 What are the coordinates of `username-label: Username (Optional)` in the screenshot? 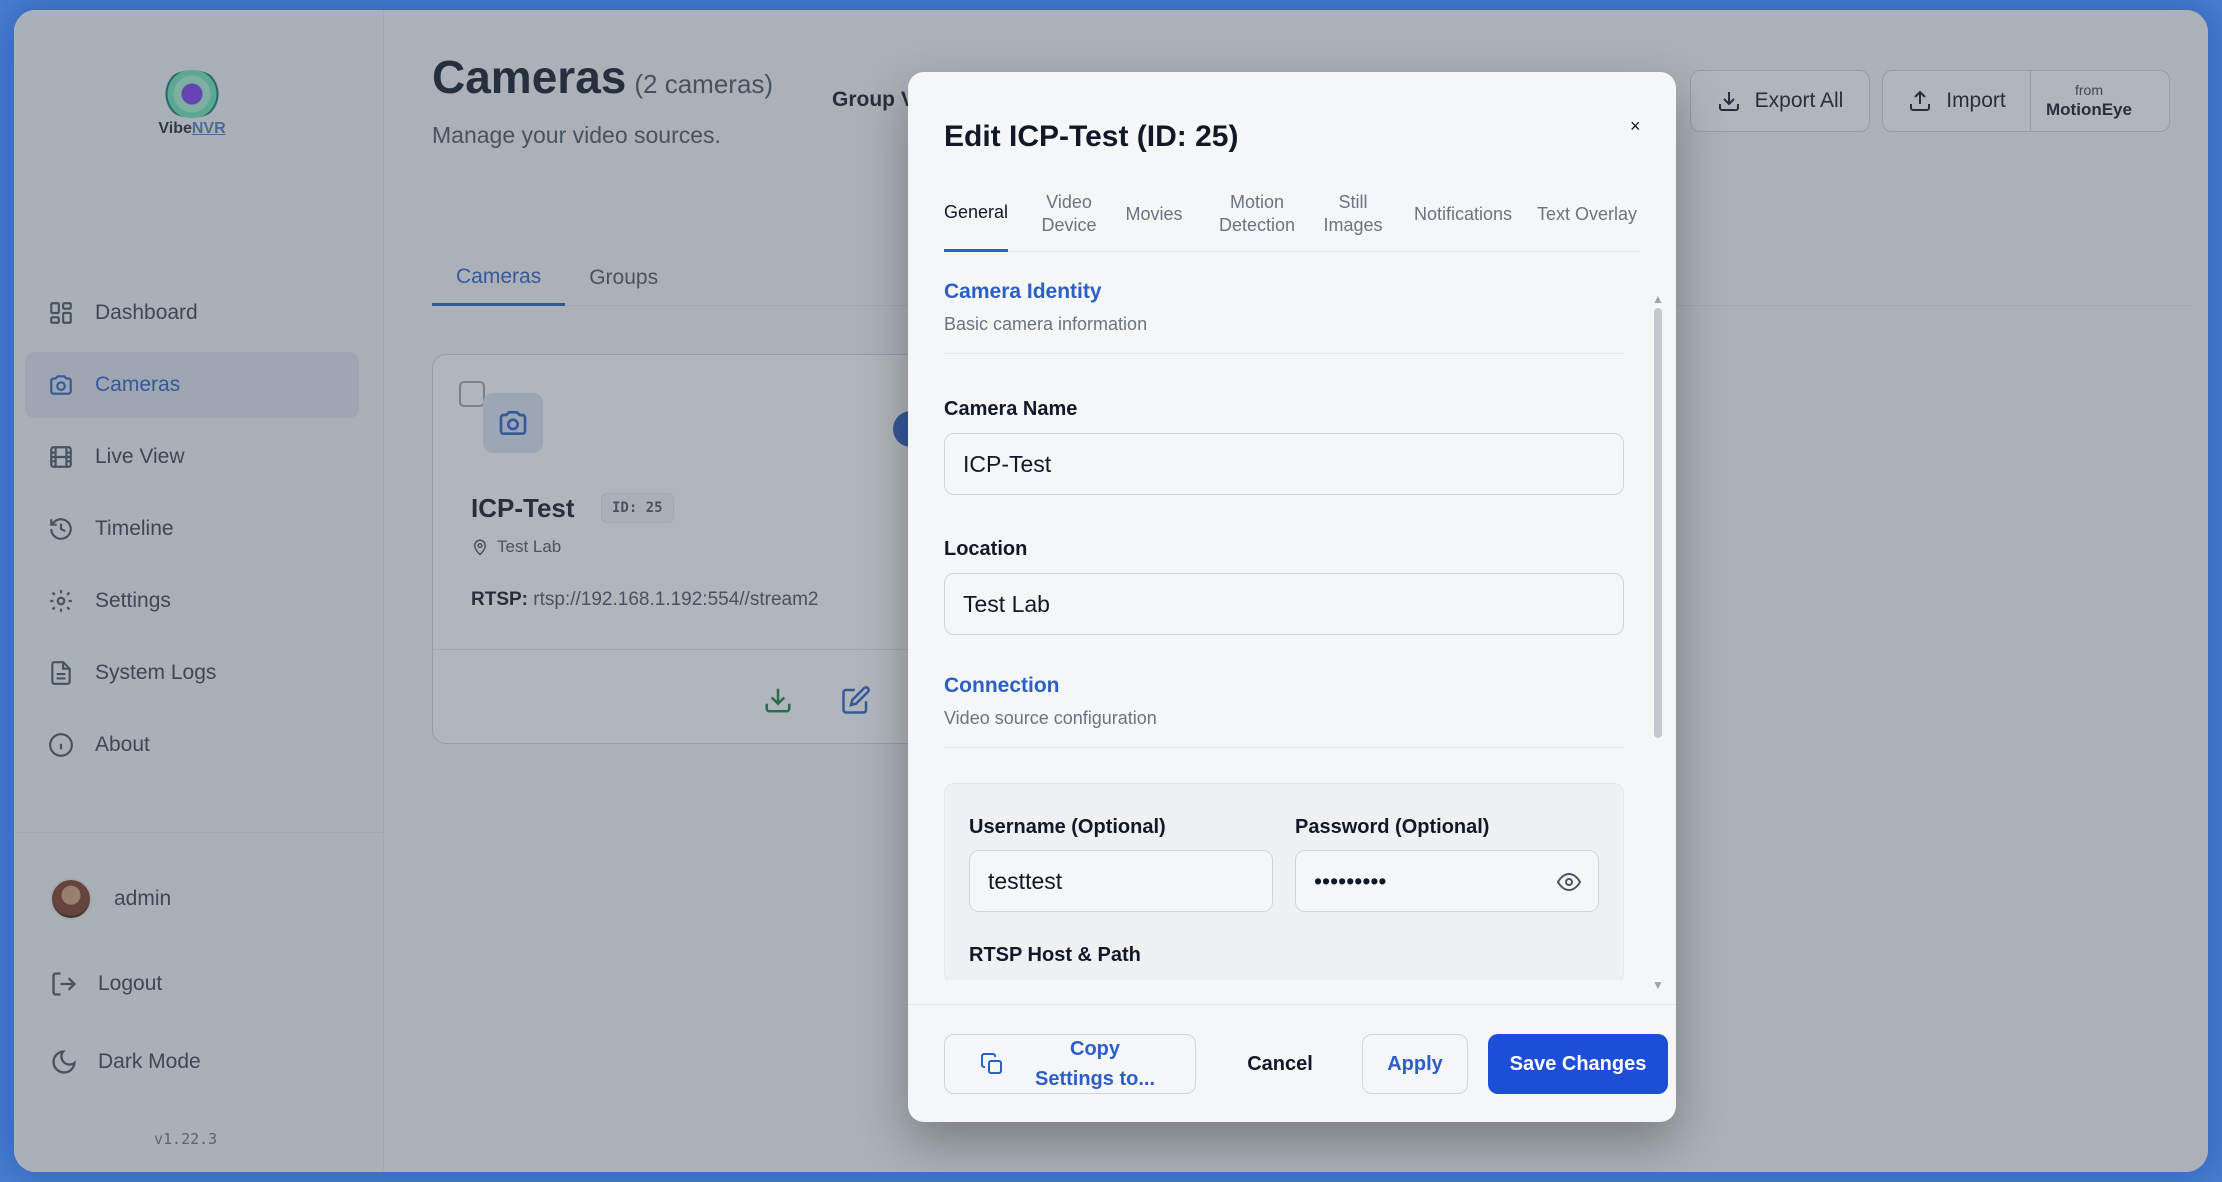 It's located at (1067, 827).